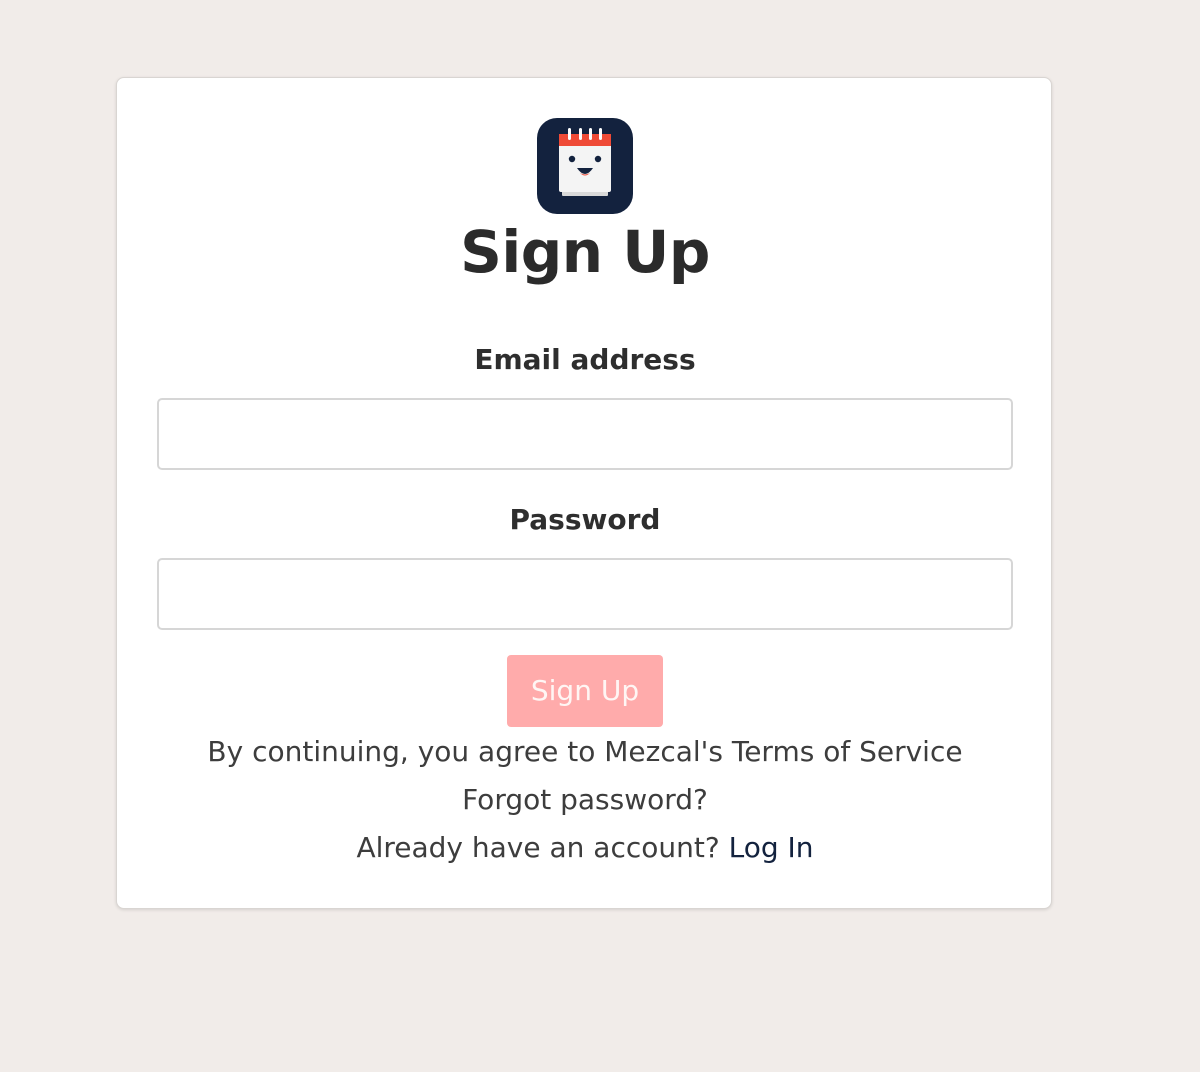 The image size is (1200, 1072). I want to click on login-prompt: Already have an account? Log In, so click(585, 848).